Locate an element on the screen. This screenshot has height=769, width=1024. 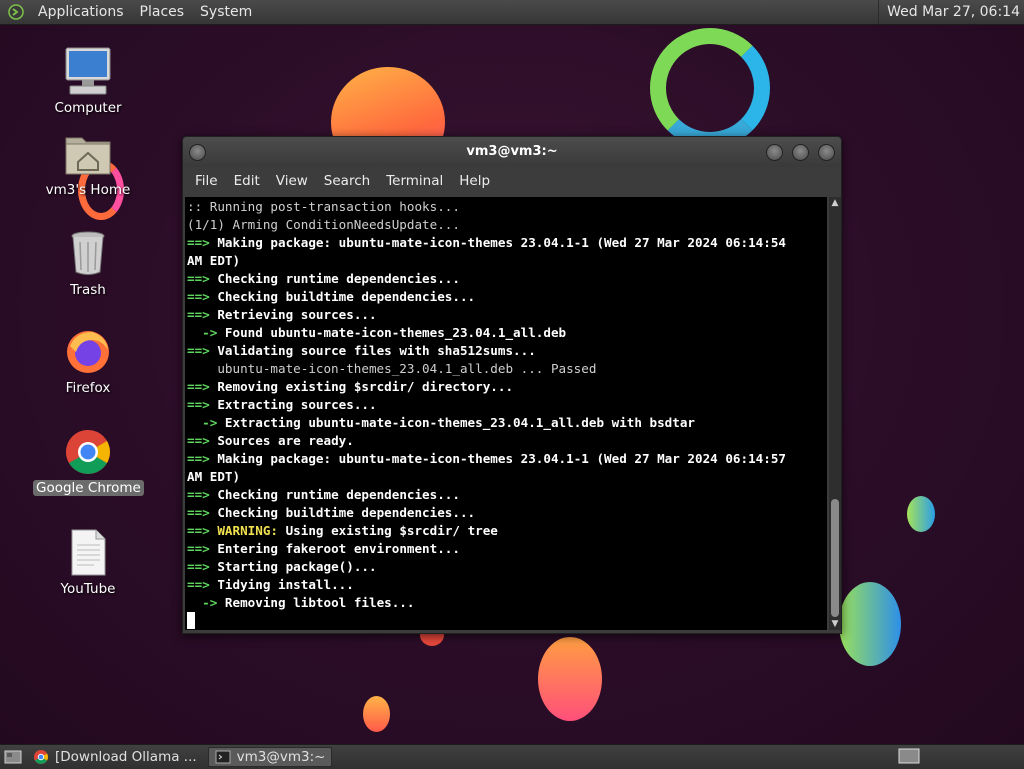
clock: Wed Mar 27, 06:14 is located at coordinates (951, 12).